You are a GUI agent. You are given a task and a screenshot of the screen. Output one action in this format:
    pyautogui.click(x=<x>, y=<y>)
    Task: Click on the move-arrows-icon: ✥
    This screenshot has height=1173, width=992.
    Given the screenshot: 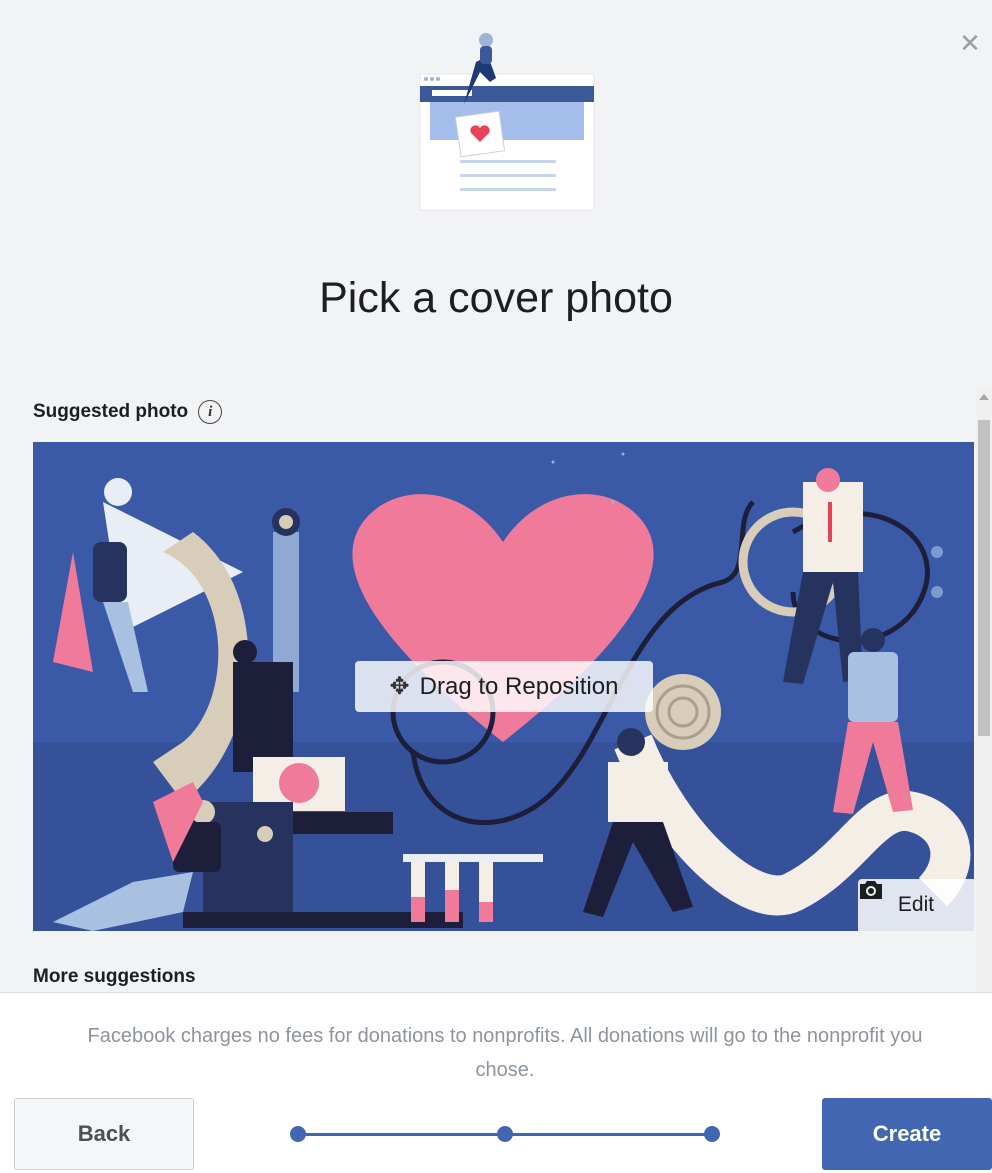 What is the action you would take?
    pyautogui.click(x=399, y=686)
    